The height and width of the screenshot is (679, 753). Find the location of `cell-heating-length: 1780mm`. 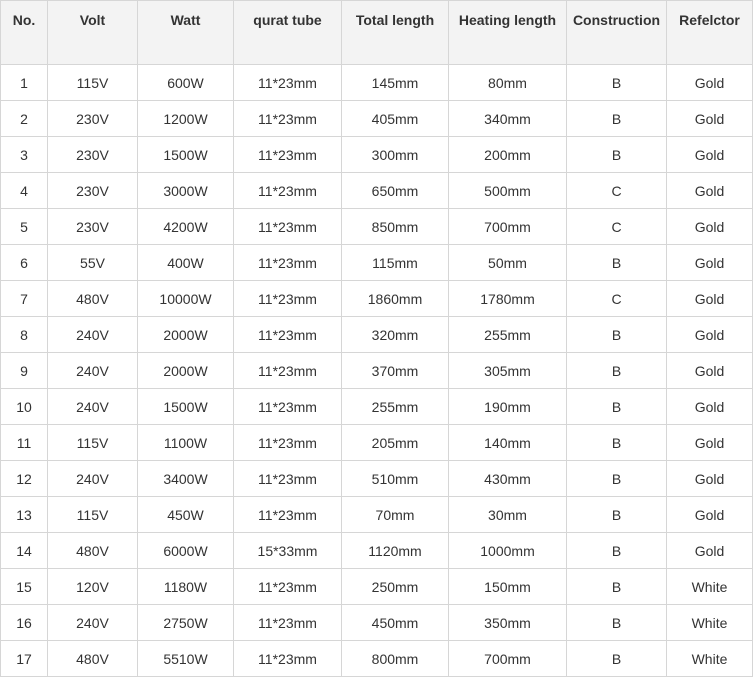

cell-heating-length: 1780mm is located at coordinates (507, 298).